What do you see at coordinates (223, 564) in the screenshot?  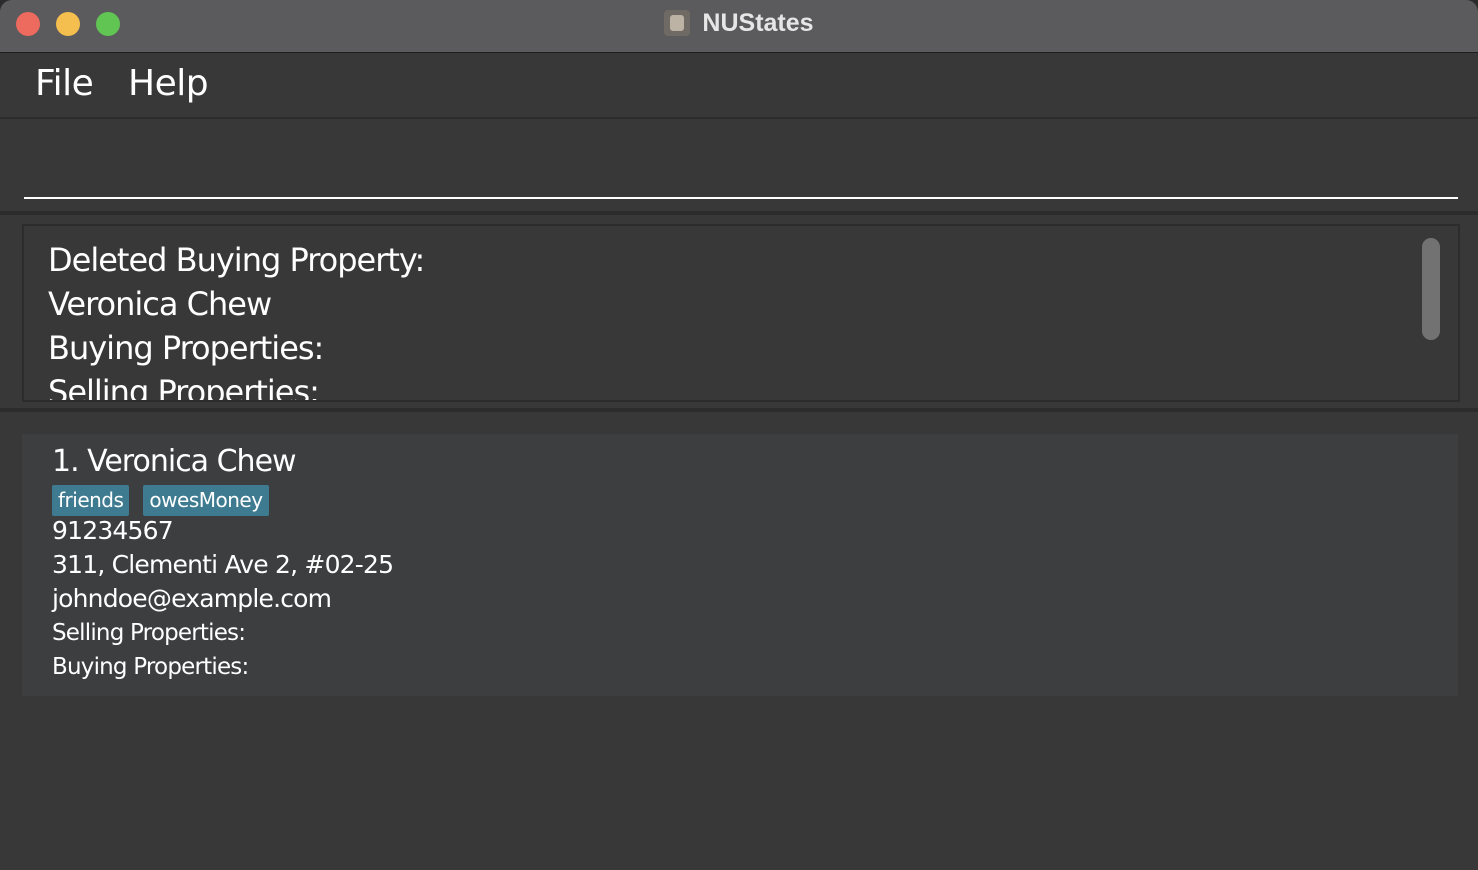 I see `person-address: 311, Clementi Ave 2, #02-25` at bounding box center [223, 564].